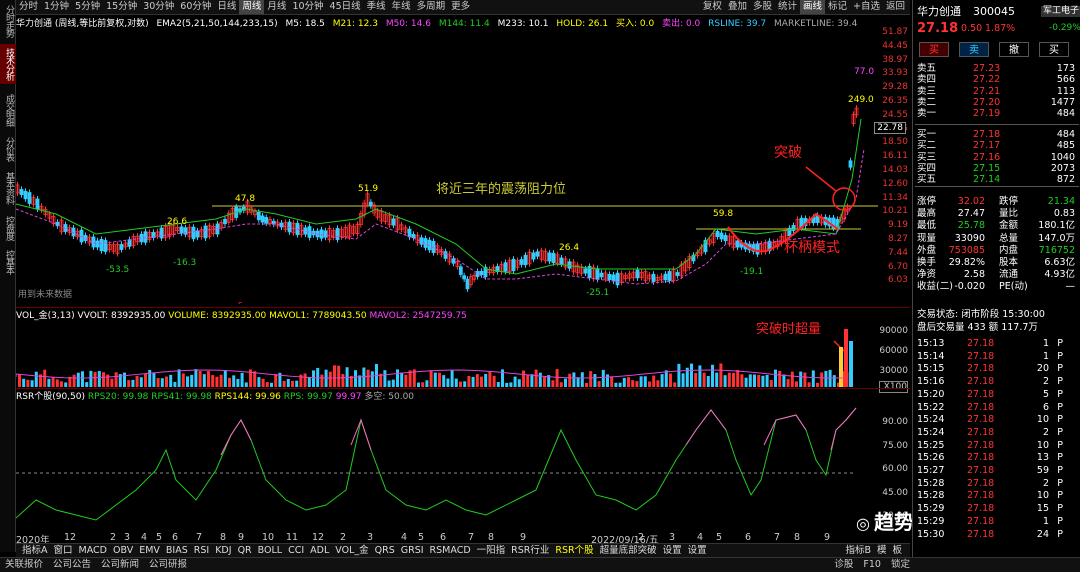 This screenshot has height=572, width=1080. I want to click on tool-overlay-button: 叠加, so click(737, 7).